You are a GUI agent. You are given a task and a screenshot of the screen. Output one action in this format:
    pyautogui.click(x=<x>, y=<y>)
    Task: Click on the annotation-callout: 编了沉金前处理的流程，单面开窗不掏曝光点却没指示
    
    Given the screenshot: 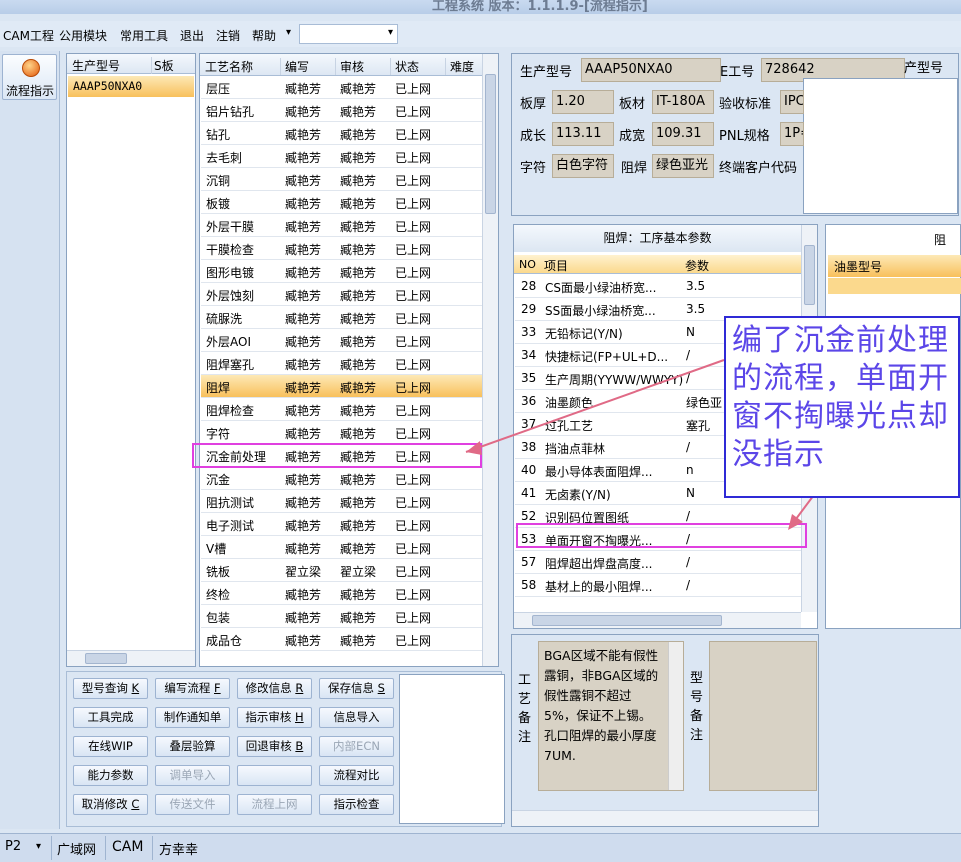 What is the action you would take?
    pyautogui.click(x=842, y=407)
    